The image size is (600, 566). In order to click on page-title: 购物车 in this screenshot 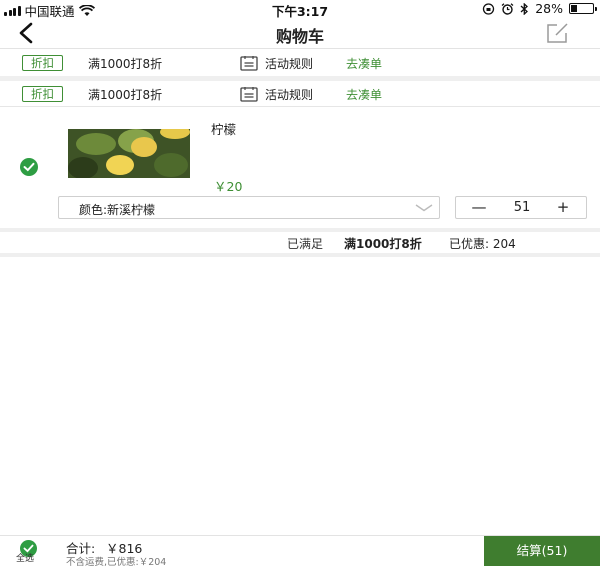, I will do `click(299, 36)`.